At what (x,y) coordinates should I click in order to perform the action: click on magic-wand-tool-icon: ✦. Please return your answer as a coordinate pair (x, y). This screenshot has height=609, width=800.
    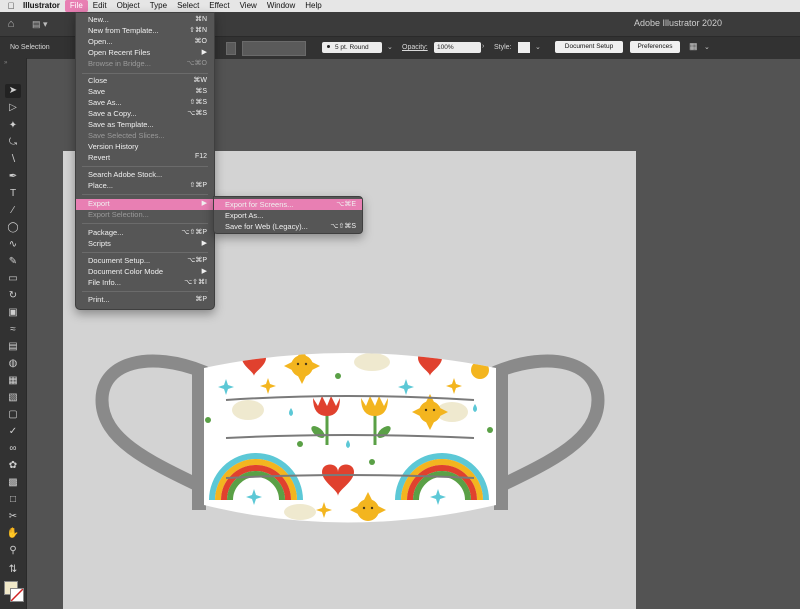
    Looking at the image, I should click on (13, 126).